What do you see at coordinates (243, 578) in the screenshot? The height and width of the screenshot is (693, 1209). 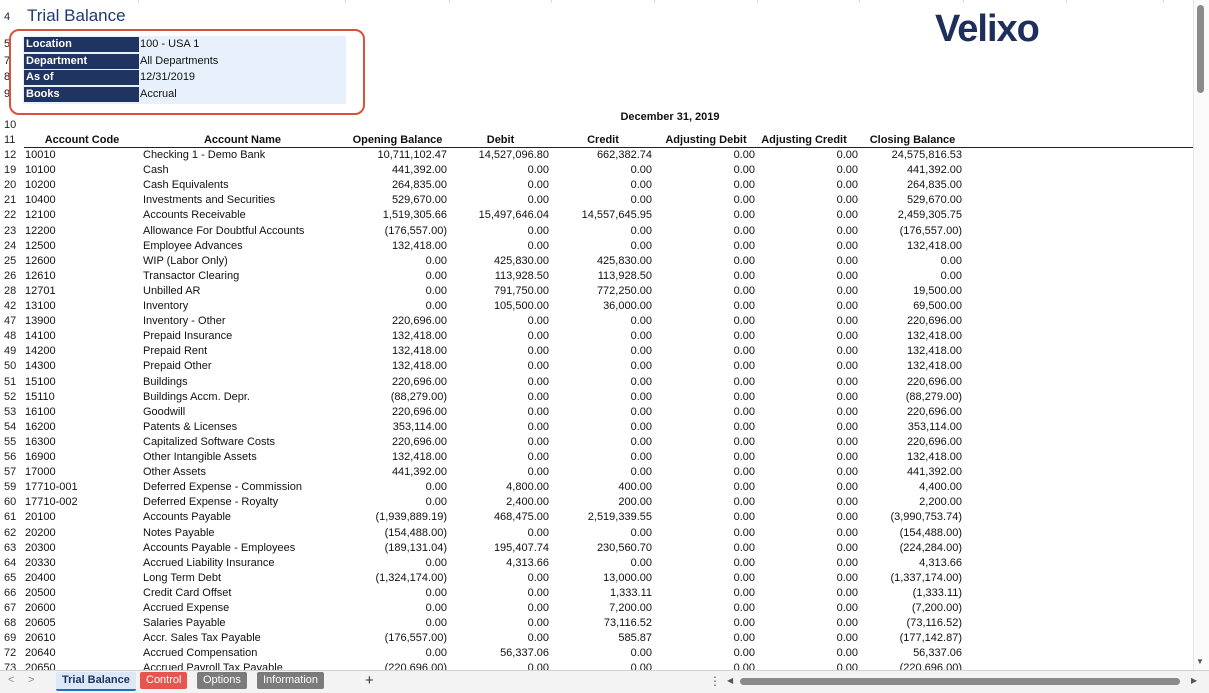 I see `cell-account-name: Long Term Debt` at bounding box center [243, 578].